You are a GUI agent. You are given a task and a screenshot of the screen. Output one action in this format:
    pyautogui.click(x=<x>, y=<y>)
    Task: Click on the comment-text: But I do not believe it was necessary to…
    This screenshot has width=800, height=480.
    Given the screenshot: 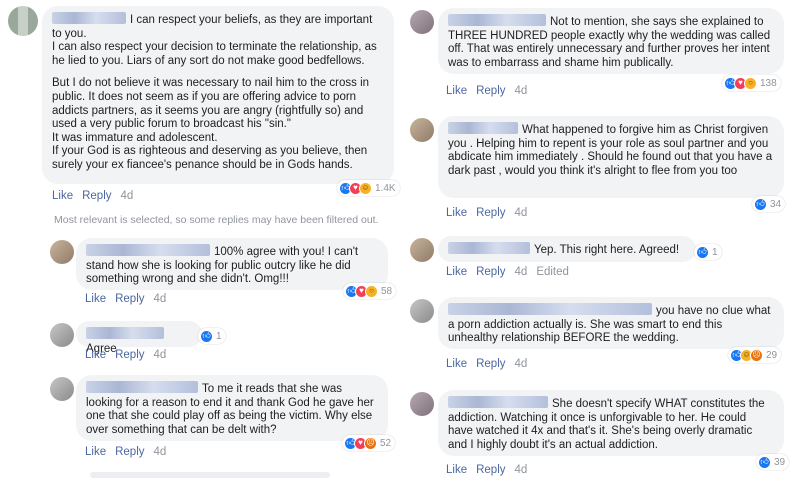 What is the action you would take?
    pyautogui.click(x=211, y=124)
    